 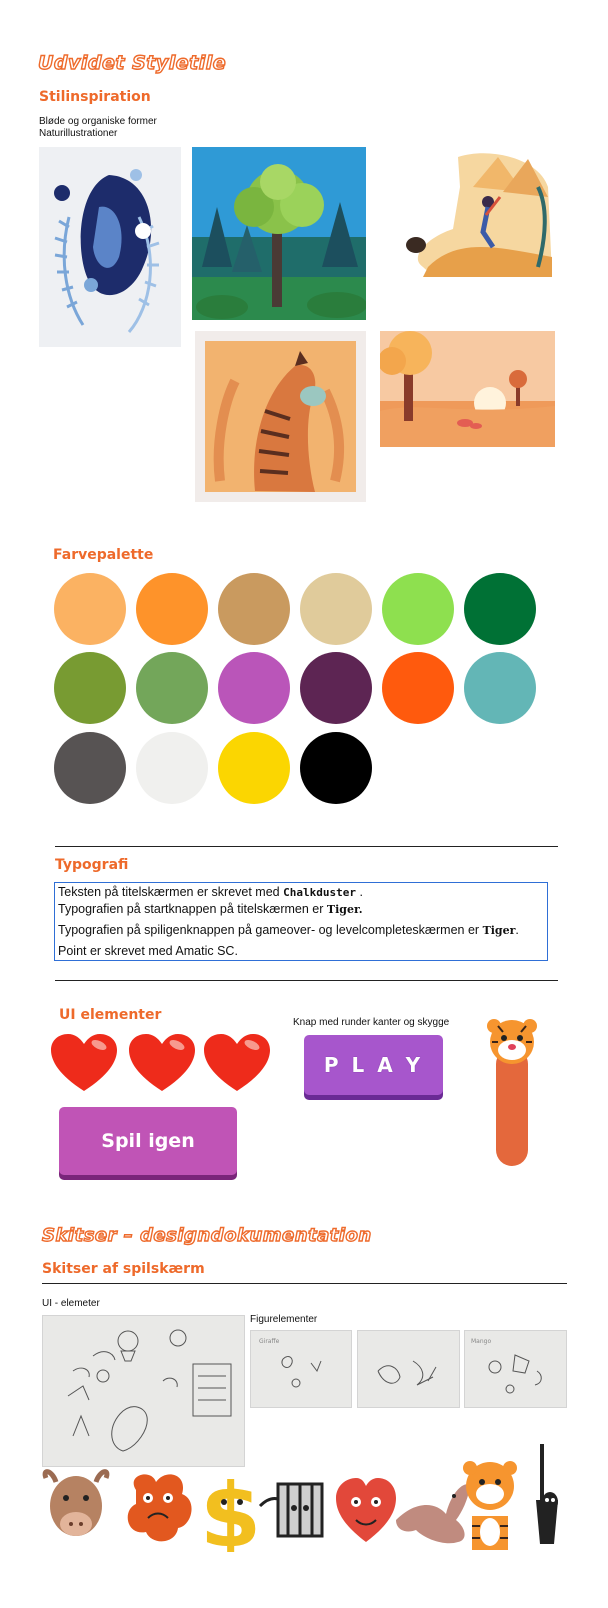 I want to click on tiger-character-icon, so click(x=490, y=1505).